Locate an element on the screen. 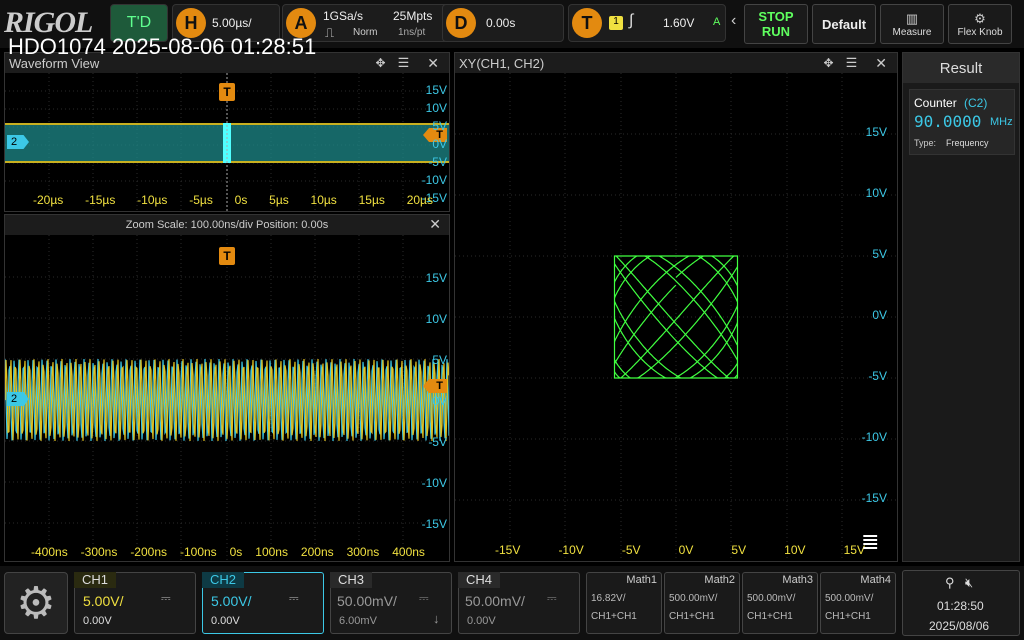  time-per-point: 1ns/pt is located at coordinates (412, 32).